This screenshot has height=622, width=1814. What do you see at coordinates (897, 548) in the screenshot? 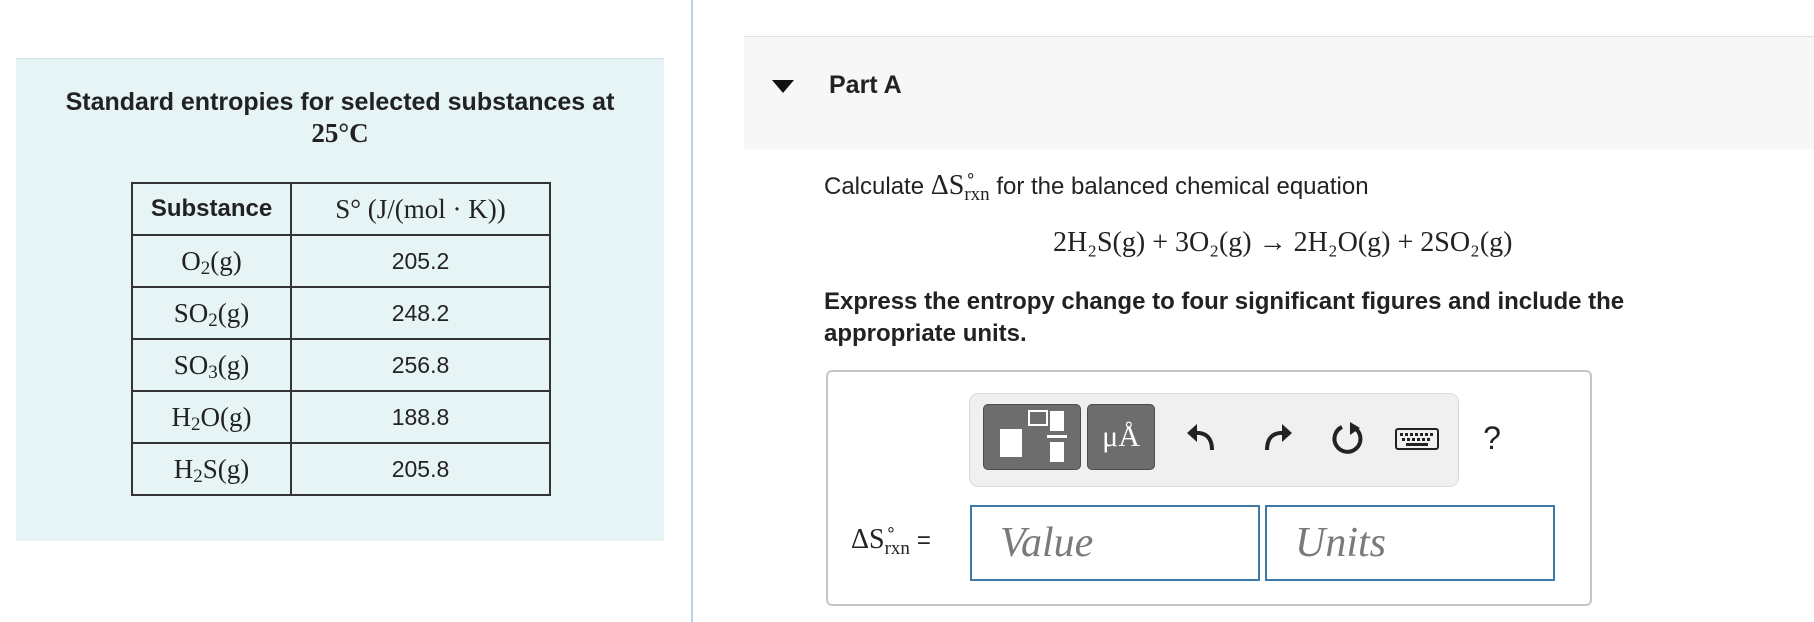
I see `answer-rxn-subscript: rxn` at bounding box center [897, 548].